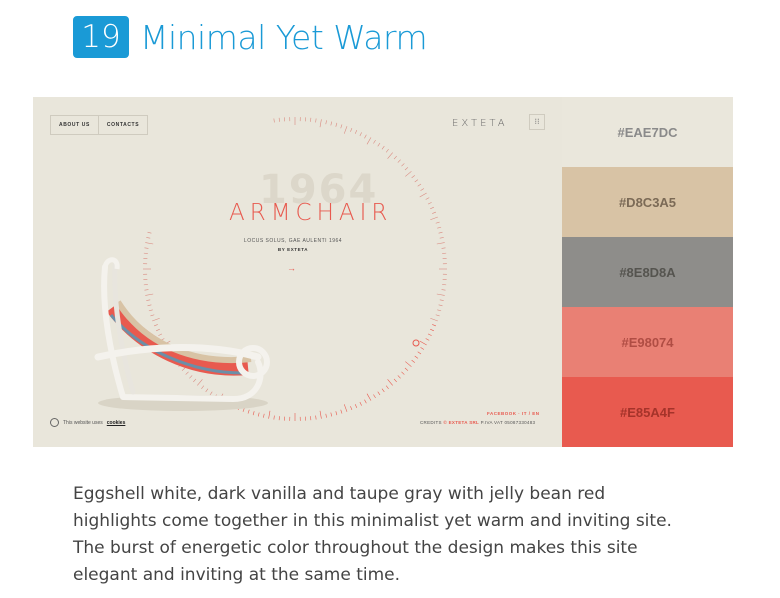 The image size is (780, 598). I want to click on section-number-badge: 19, so click(101, 37).